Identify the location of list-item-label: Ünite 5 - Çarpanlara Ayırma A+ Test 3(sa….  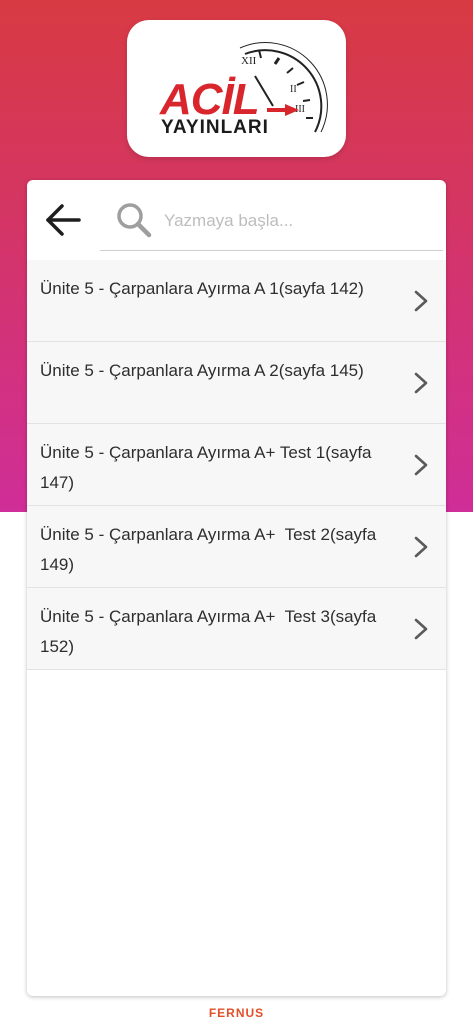
(210, 631).